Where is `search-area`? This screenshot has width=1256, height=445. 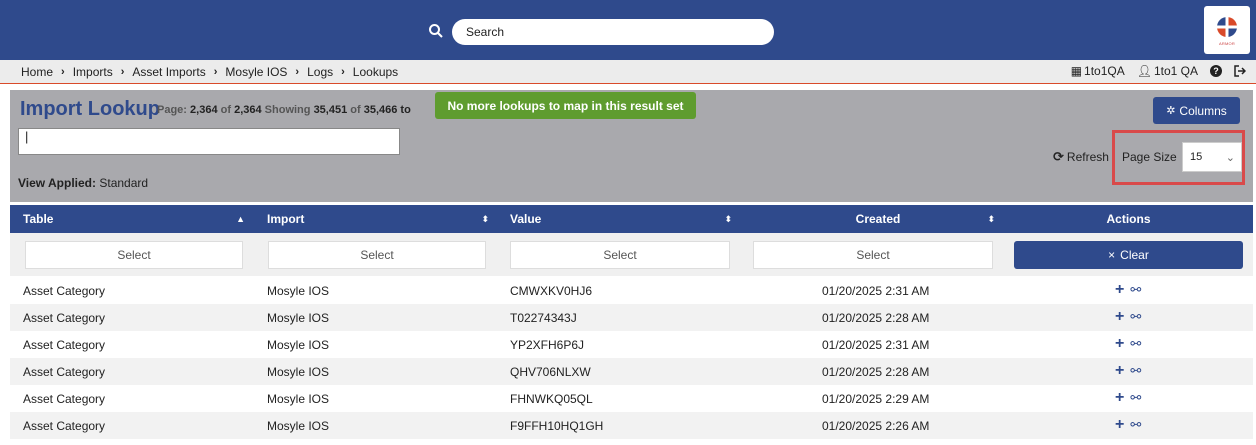 search-area is located at coordinates (601, 32).